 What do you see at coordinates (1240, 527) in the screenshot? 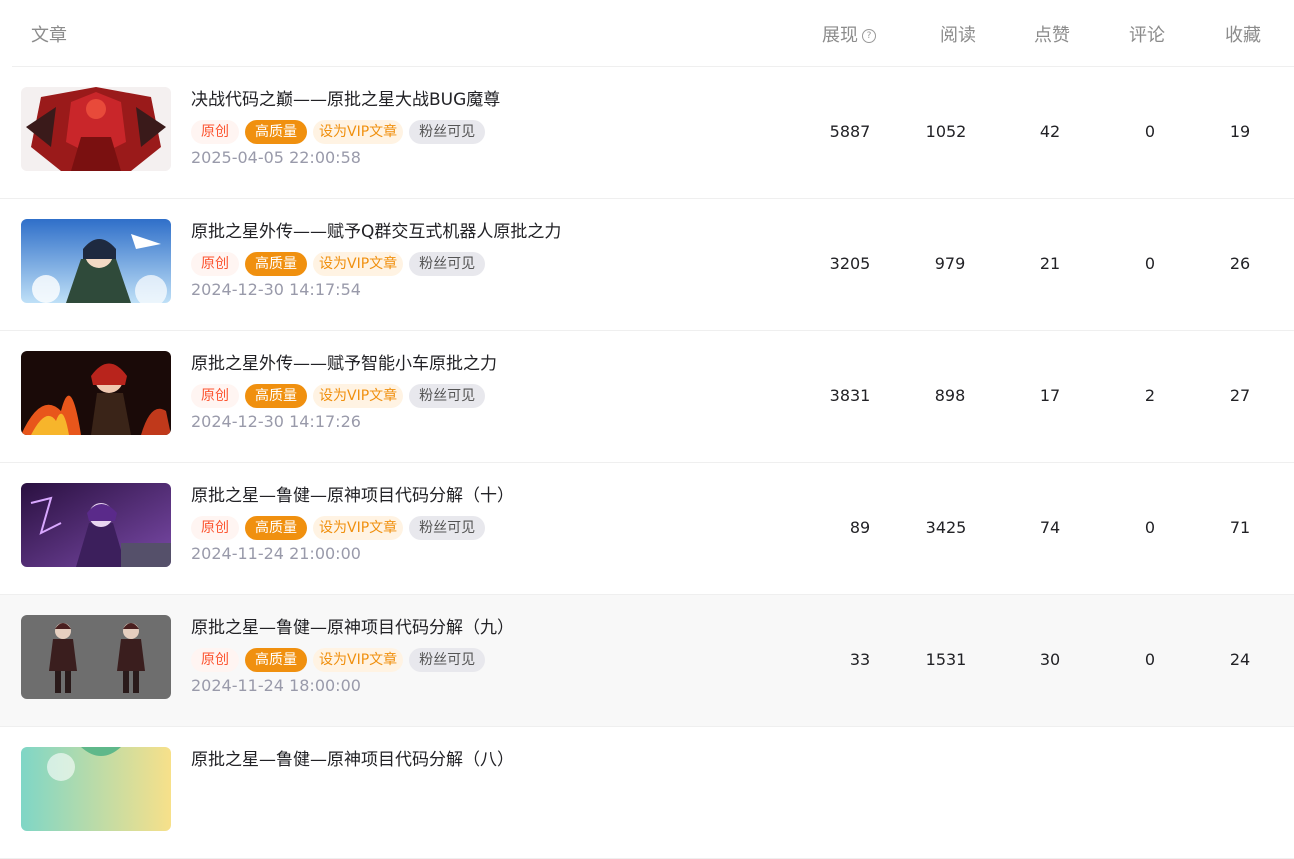
I see `favorites-value: 71` at bounding box center [1240, 527].